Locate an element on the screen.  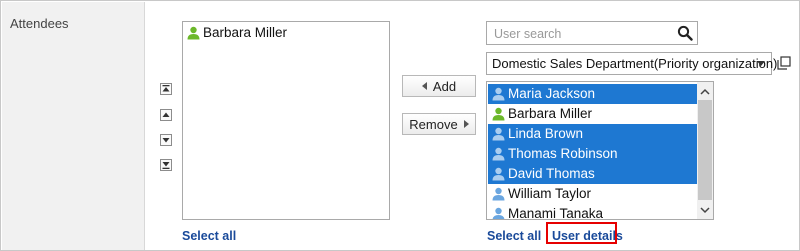
move-down-button is located at coordinates (166, 140).